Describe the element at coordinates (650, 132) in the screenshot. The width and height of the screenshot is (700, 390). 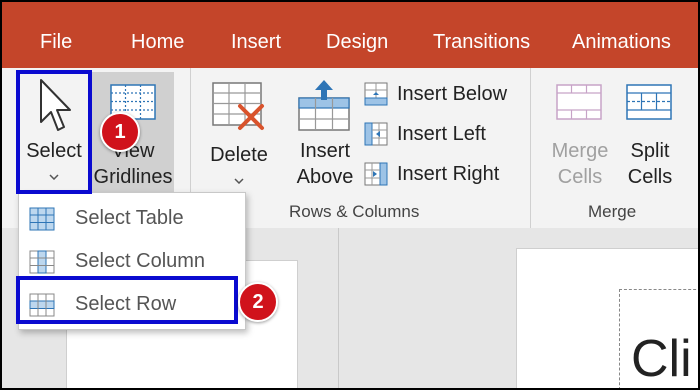
I see `split-cells-button: Split Cells` at that location.